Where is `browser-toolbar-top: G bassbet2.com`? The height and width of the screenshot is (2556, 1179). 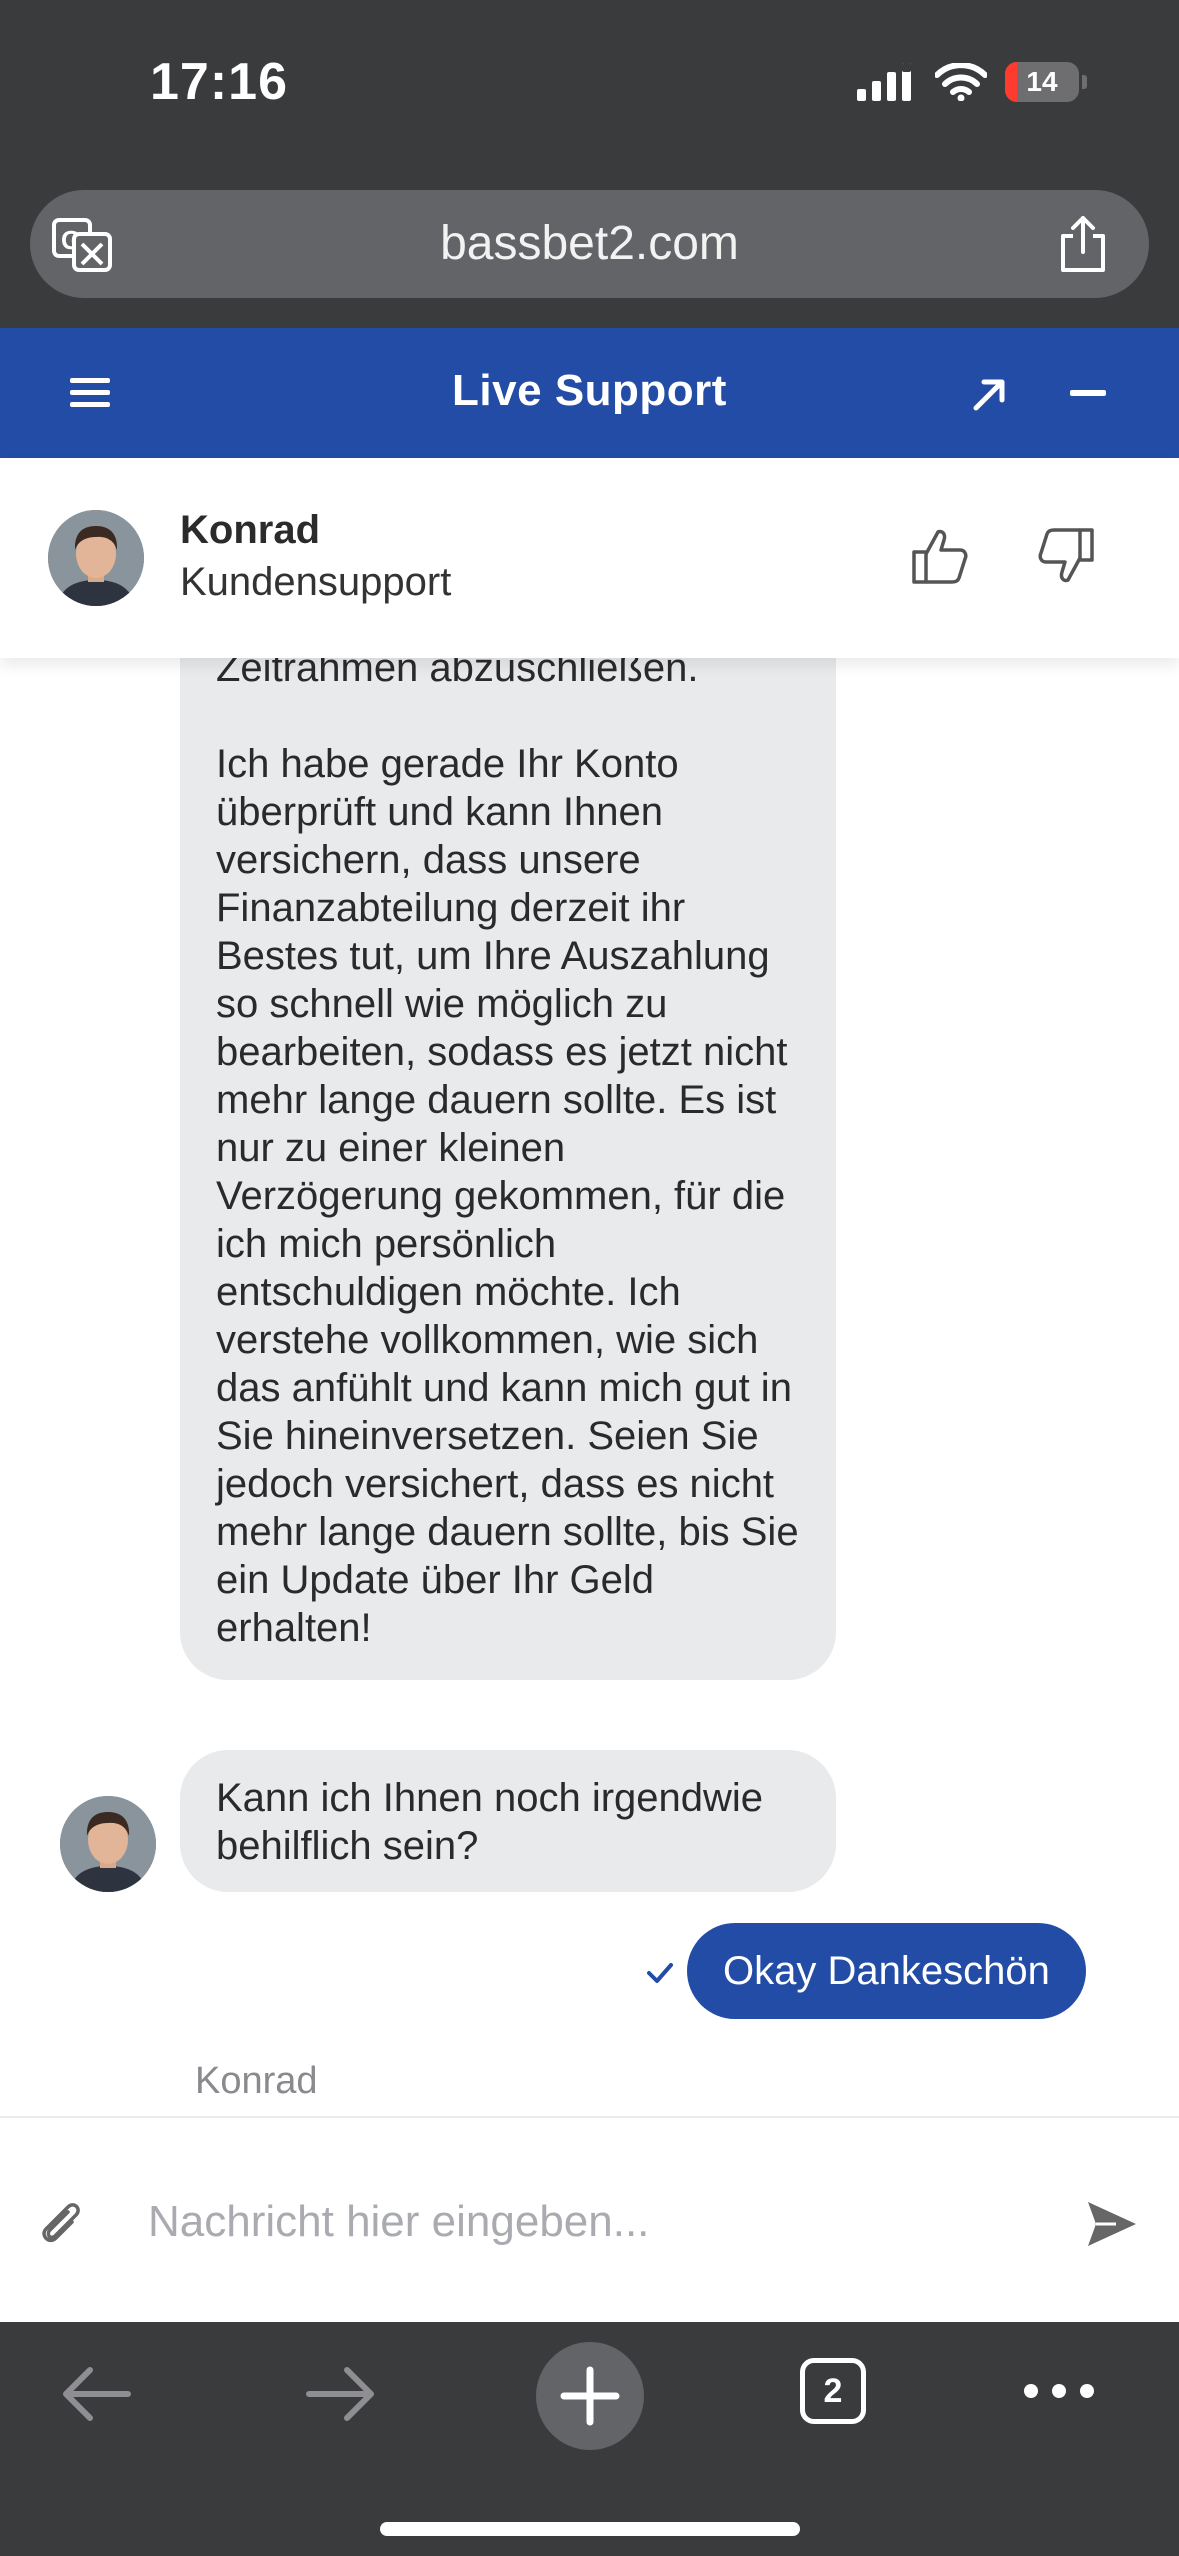
browser-toolbar-top: G bassbet2.com is located at coordinates (589, 249).